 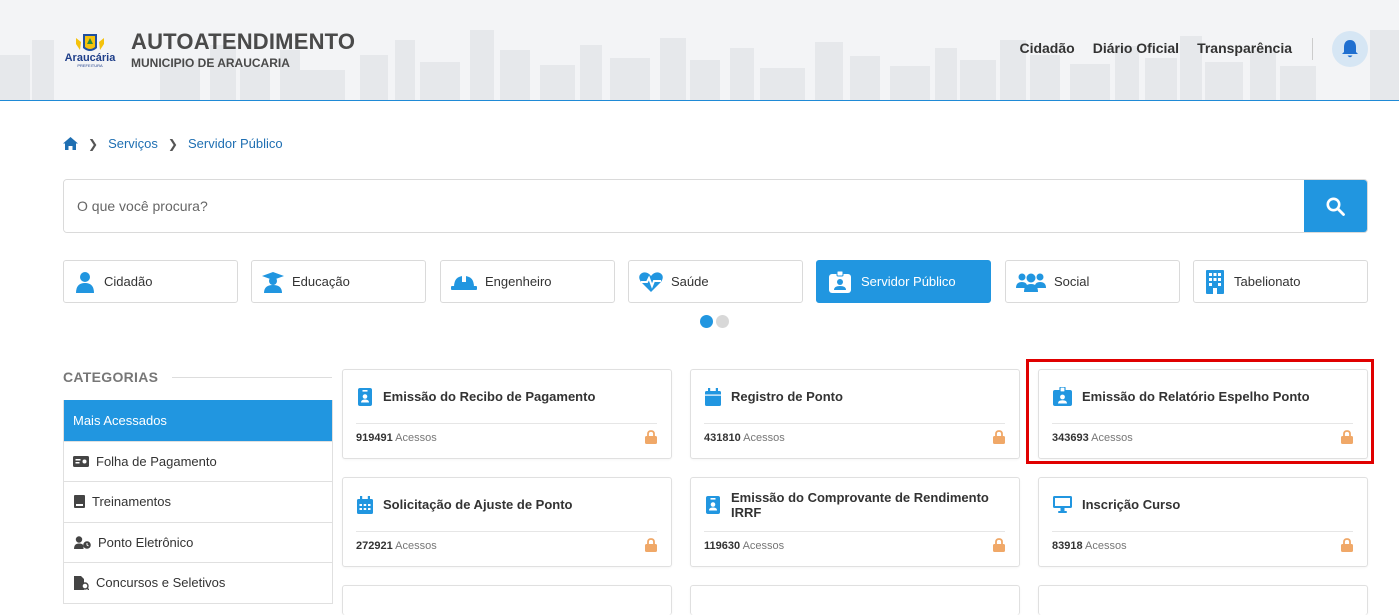 I want to click on money-bill-icon, so click(x=81, y=461).